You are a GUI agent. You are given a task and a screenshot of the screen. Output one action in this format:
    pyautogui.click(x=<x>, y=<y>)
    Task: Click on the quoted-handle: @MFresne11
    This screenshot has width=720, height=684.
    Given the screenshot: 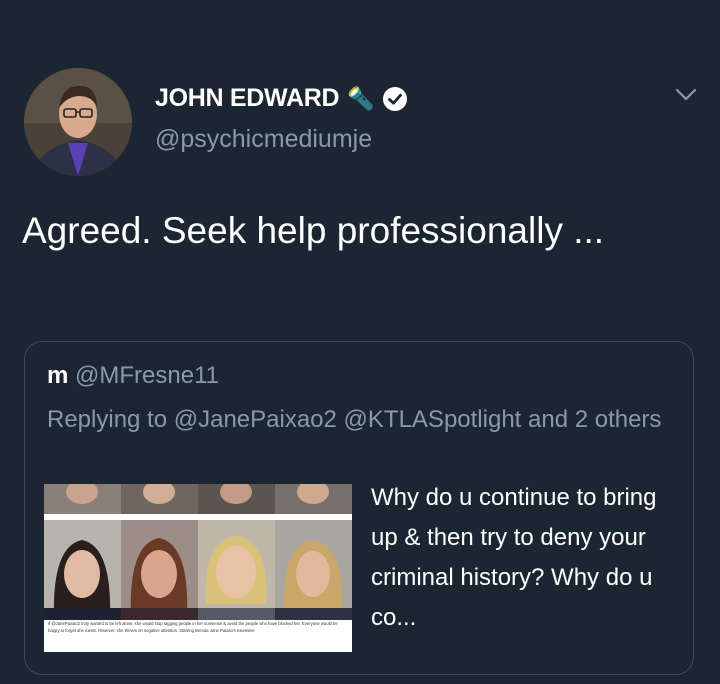 What is the action you would take?
    pyautogui.click(x=147, y=375)
    